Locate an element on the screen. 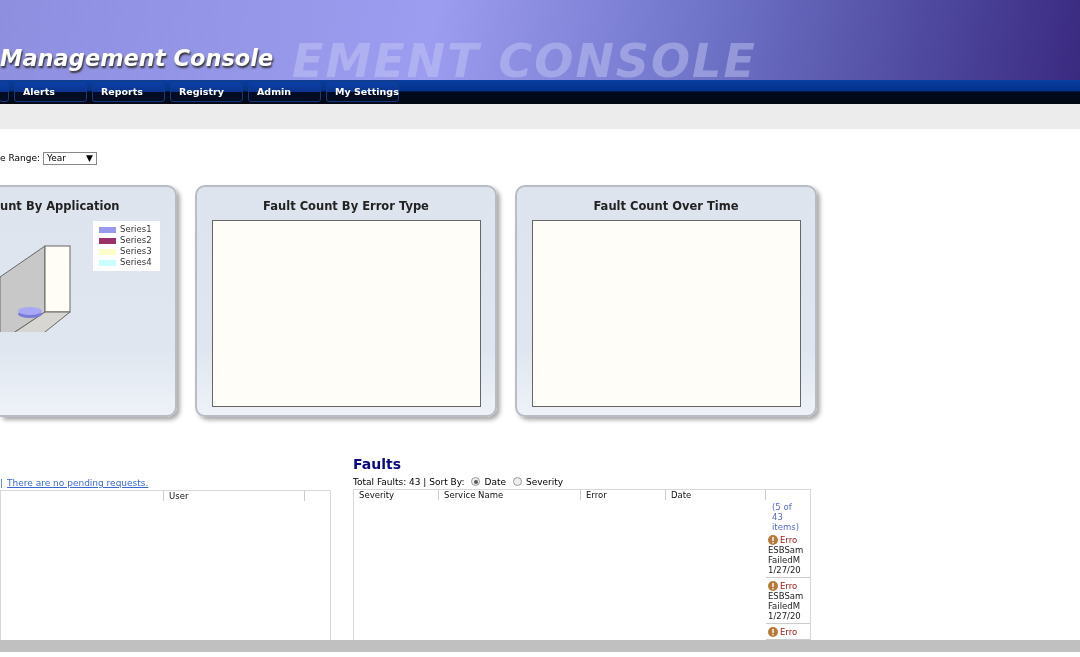 The height and width of the screenshot is (657, 1080). date-range-select: Year ▼ is located at coordinates (69, 158).